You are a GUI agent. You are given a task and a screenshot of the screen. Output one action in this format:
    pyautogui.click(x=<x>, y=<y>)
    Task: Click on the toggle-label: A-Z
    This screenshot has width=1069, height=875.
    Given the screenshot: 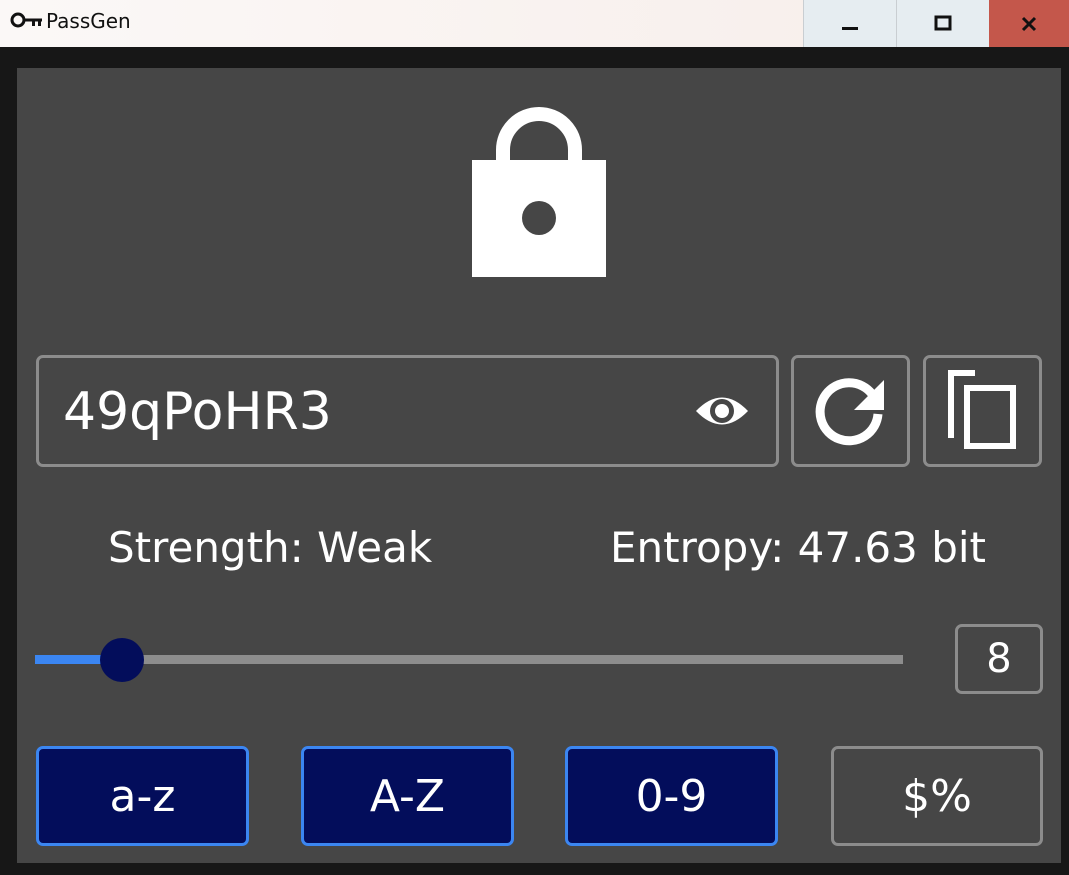 What is the action you would take?
    pyautogui.click(x=407, y=796)
    